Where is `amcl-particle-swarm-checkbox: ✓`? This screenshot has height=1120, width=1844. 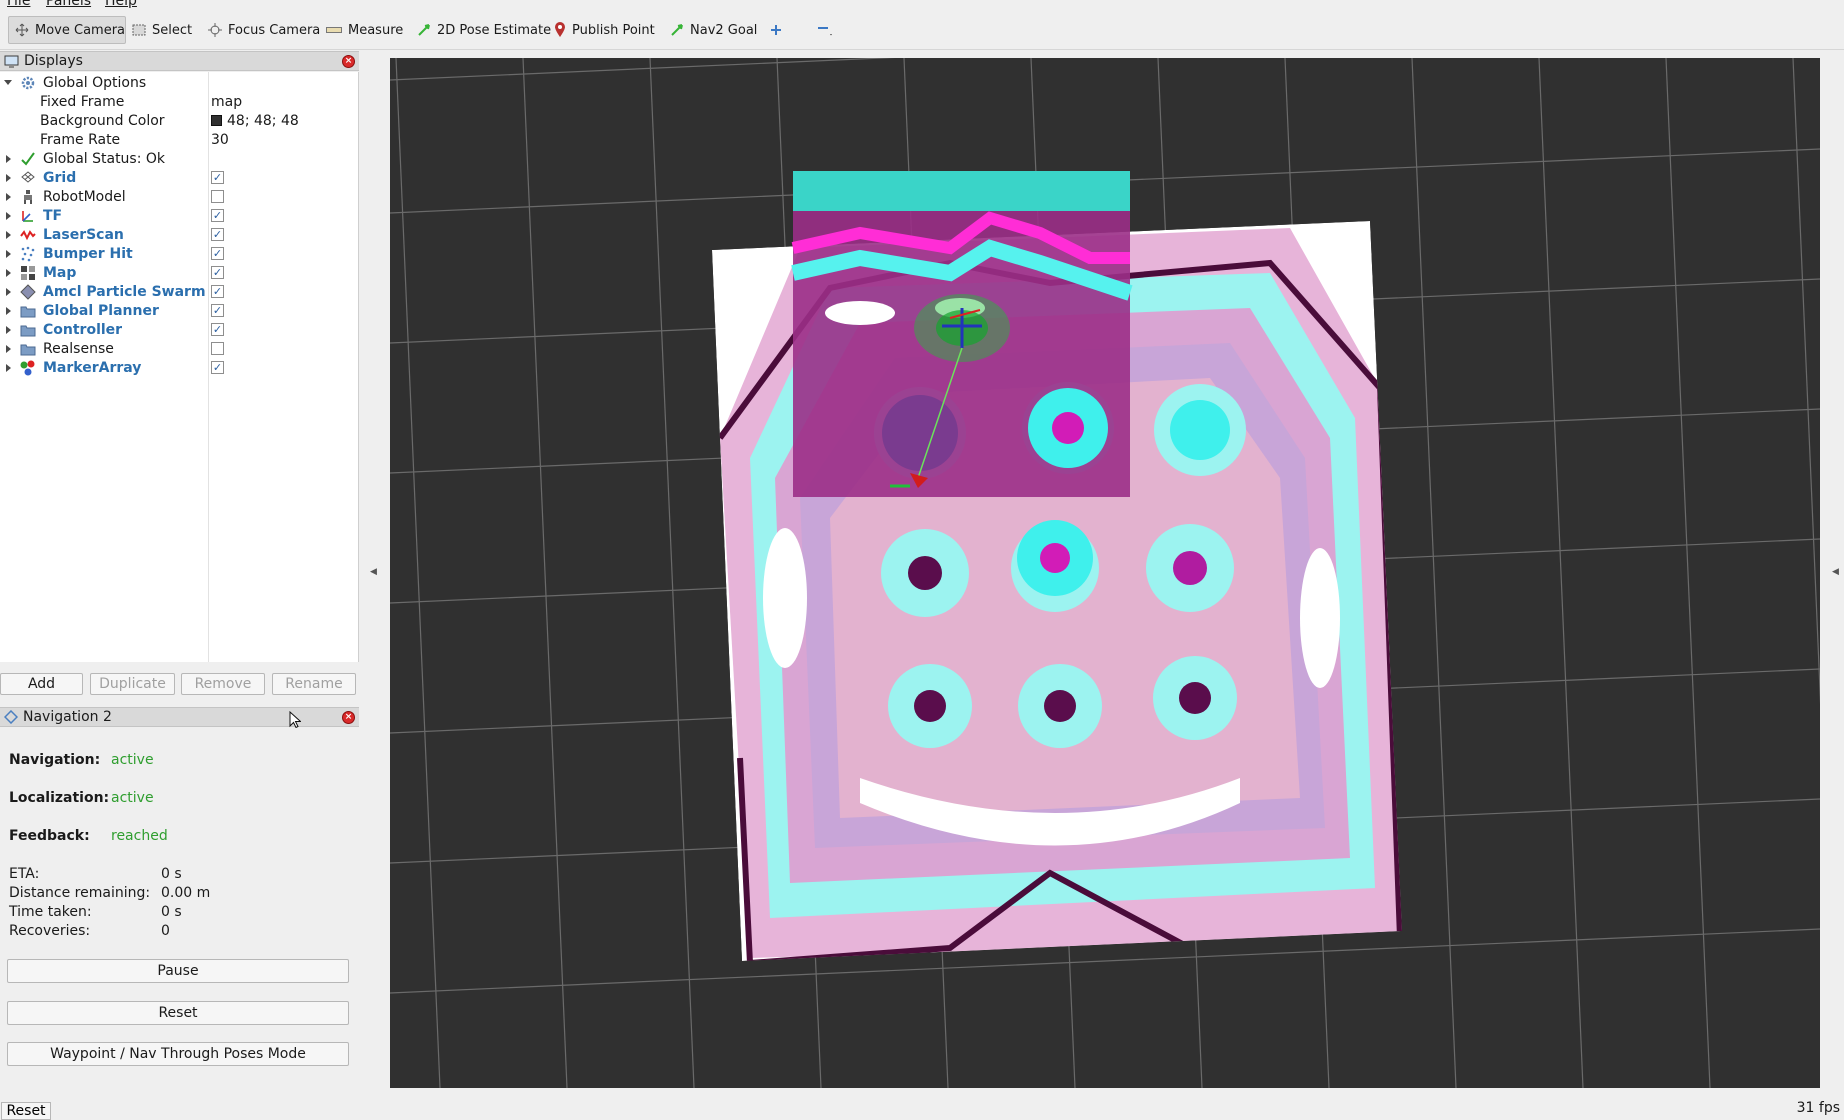
amcl-particle-swarm-checkbox: ✓ is located at coordinates (217, 291).